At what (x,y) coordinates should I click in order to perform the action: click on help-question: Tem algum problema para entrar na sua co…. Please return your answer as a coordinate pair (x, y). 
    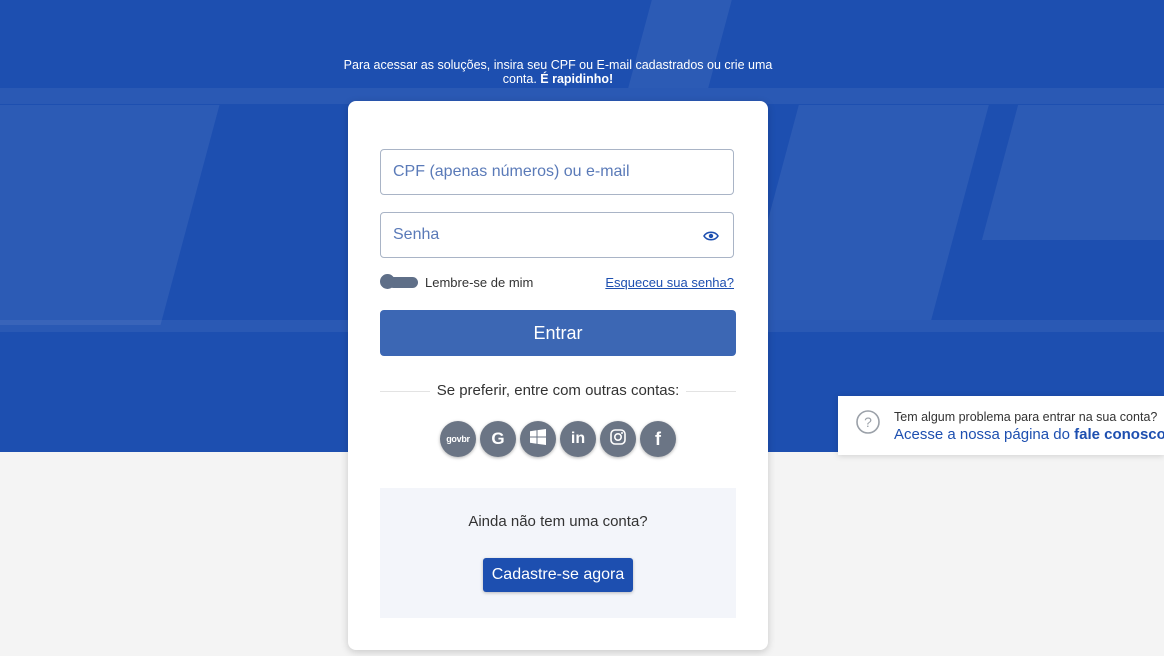
    Looking at the image, I should click on (1026, 417).